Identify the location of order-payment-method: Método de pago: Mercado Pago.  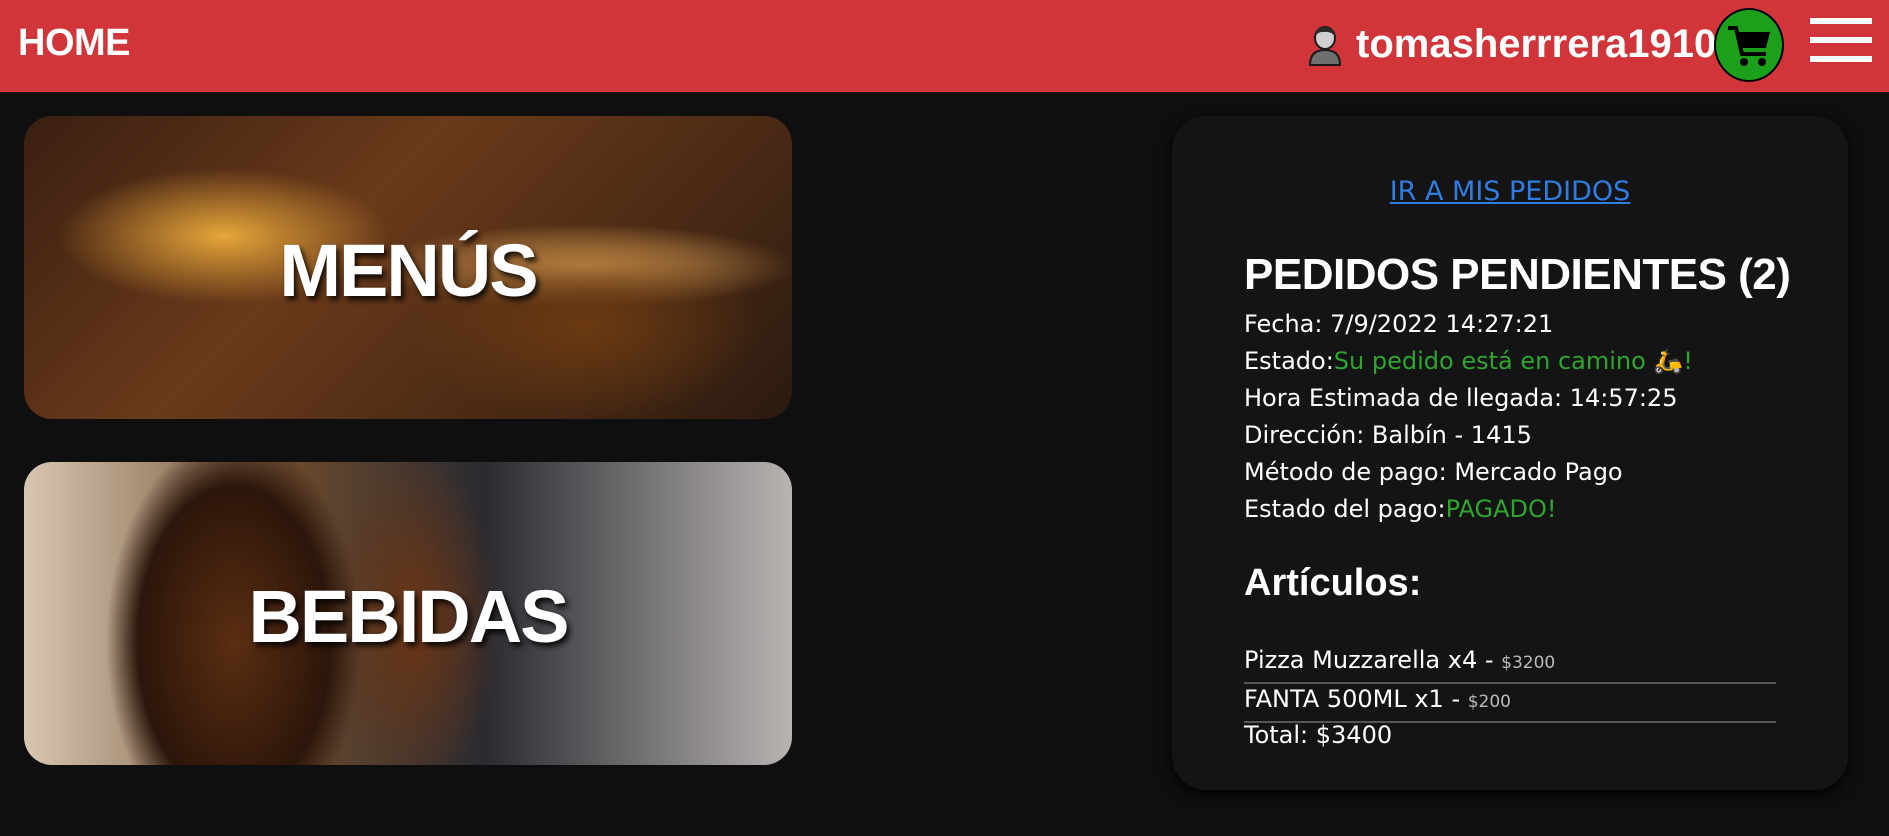
(1433, 472).